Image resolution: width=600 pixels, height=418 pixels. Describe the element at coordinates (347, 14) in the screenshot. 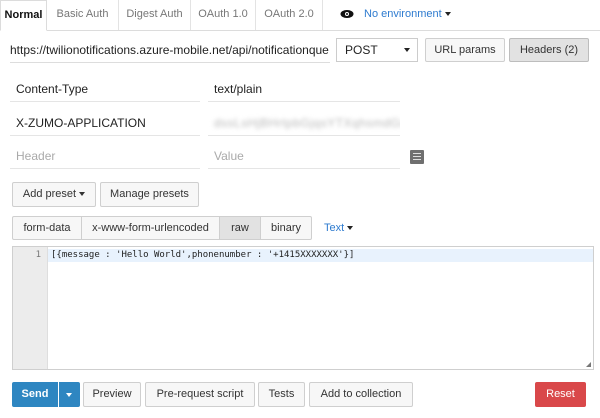

I see `eye-icon` at that location.